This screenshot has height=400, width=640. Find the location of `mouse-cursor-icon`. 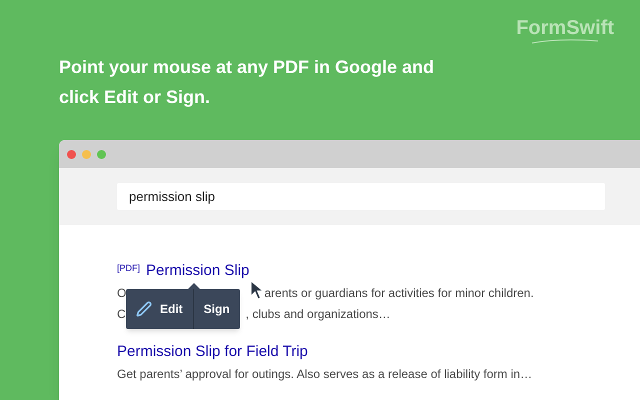

mouse-cursor-icon is located at coordinates (257, 290).